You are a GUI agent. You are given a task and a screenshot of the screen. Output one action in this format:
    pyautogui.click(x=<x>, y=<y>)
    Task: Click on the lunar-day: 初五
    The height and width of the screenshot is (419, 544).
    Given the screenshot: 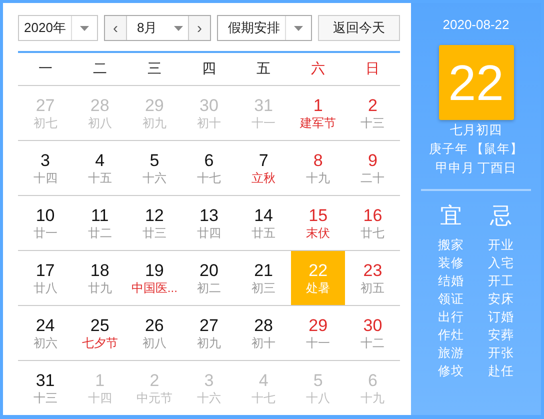 What is the action you would take?
    pyautogui.click(x=372, y=288)
    